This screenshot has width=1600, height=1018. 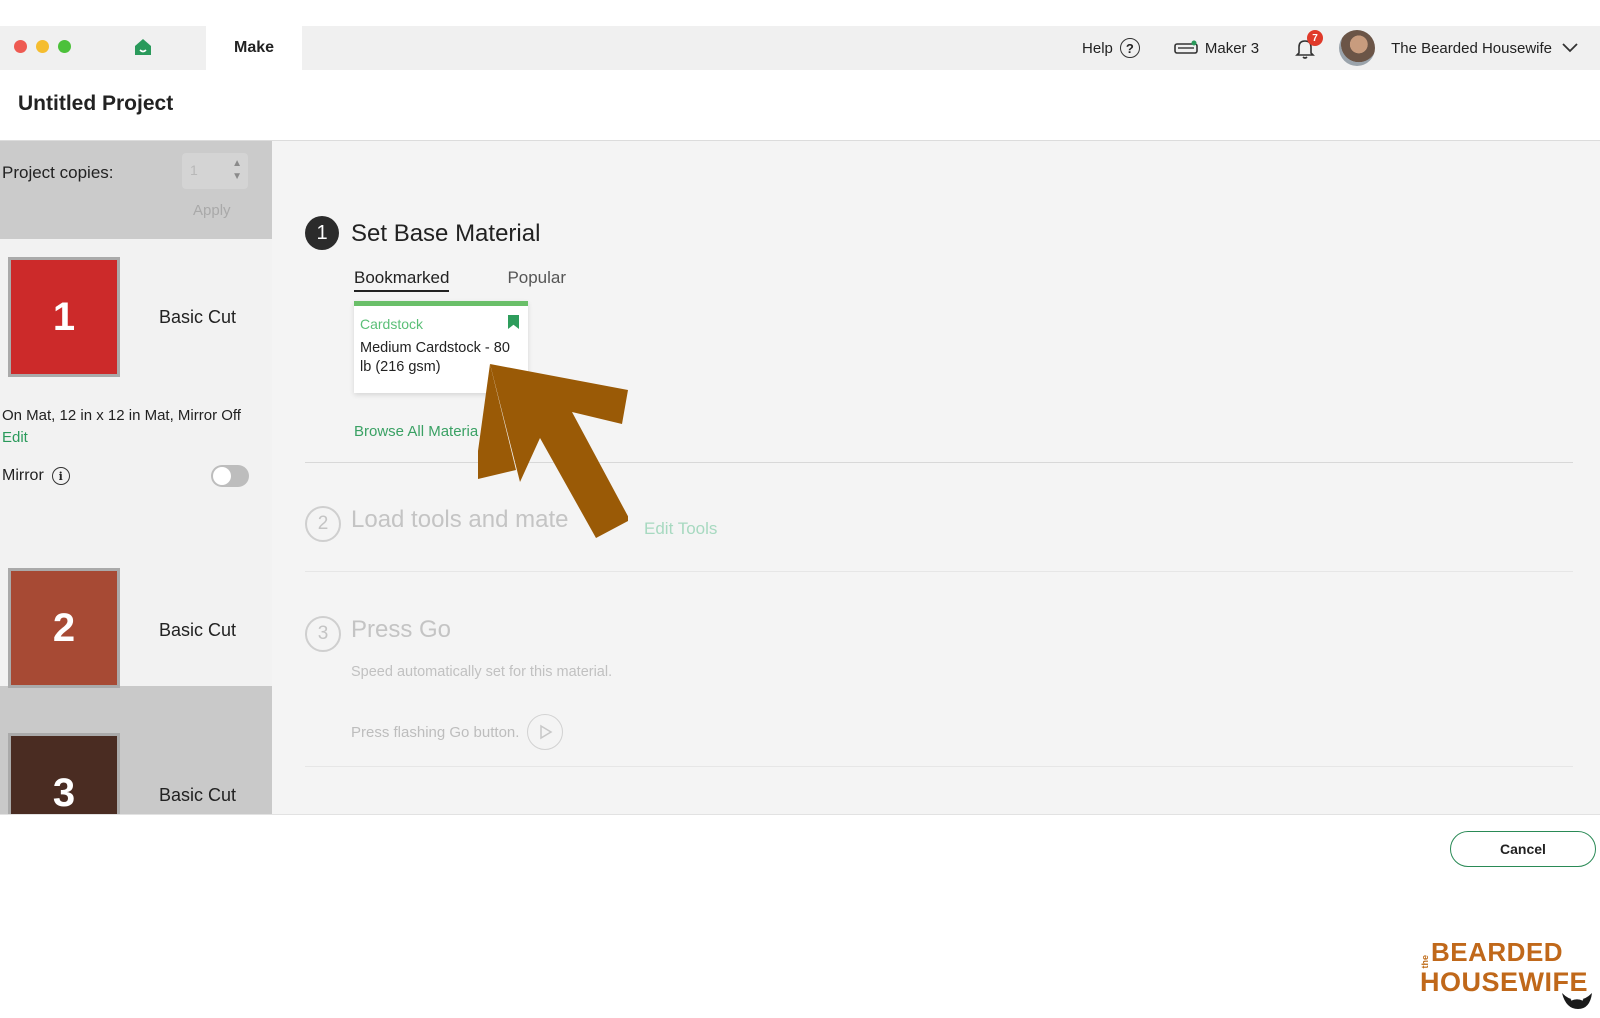 I want to click on step-1-number: 1, so click(x=322, y=233).